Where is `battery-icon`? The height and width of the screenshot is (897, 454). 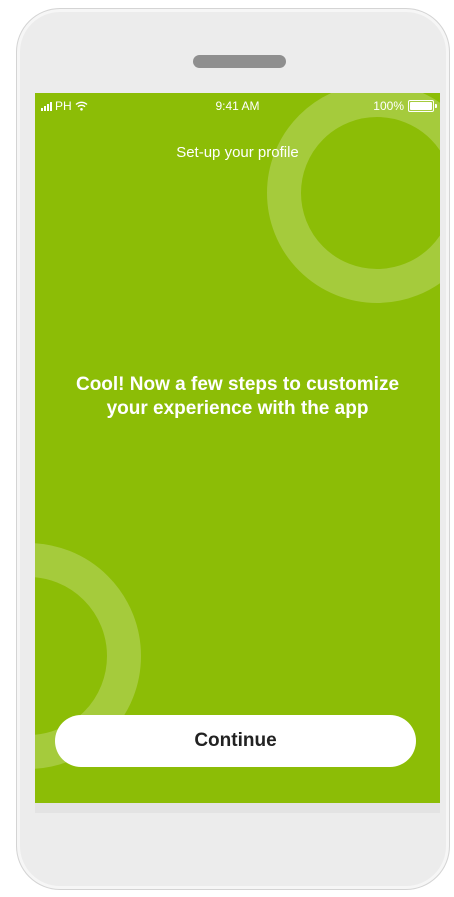
battery-icon is located at coordinates (422, 106).